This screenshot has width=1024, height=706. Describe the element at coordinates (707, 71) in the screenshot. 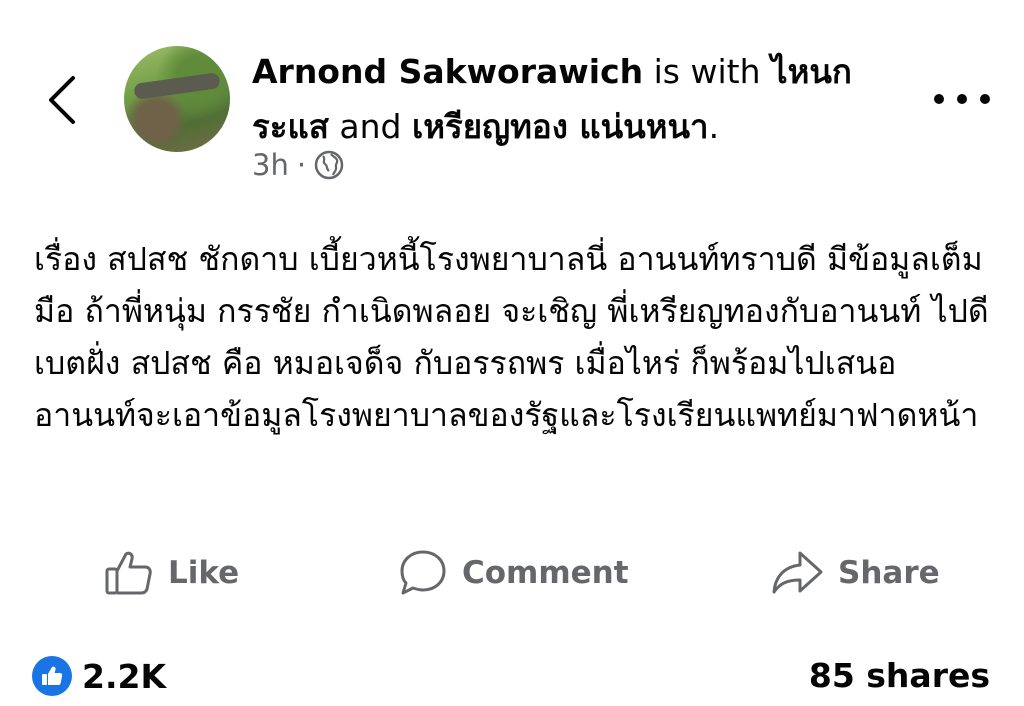

I see `with-text: is with` at that location.